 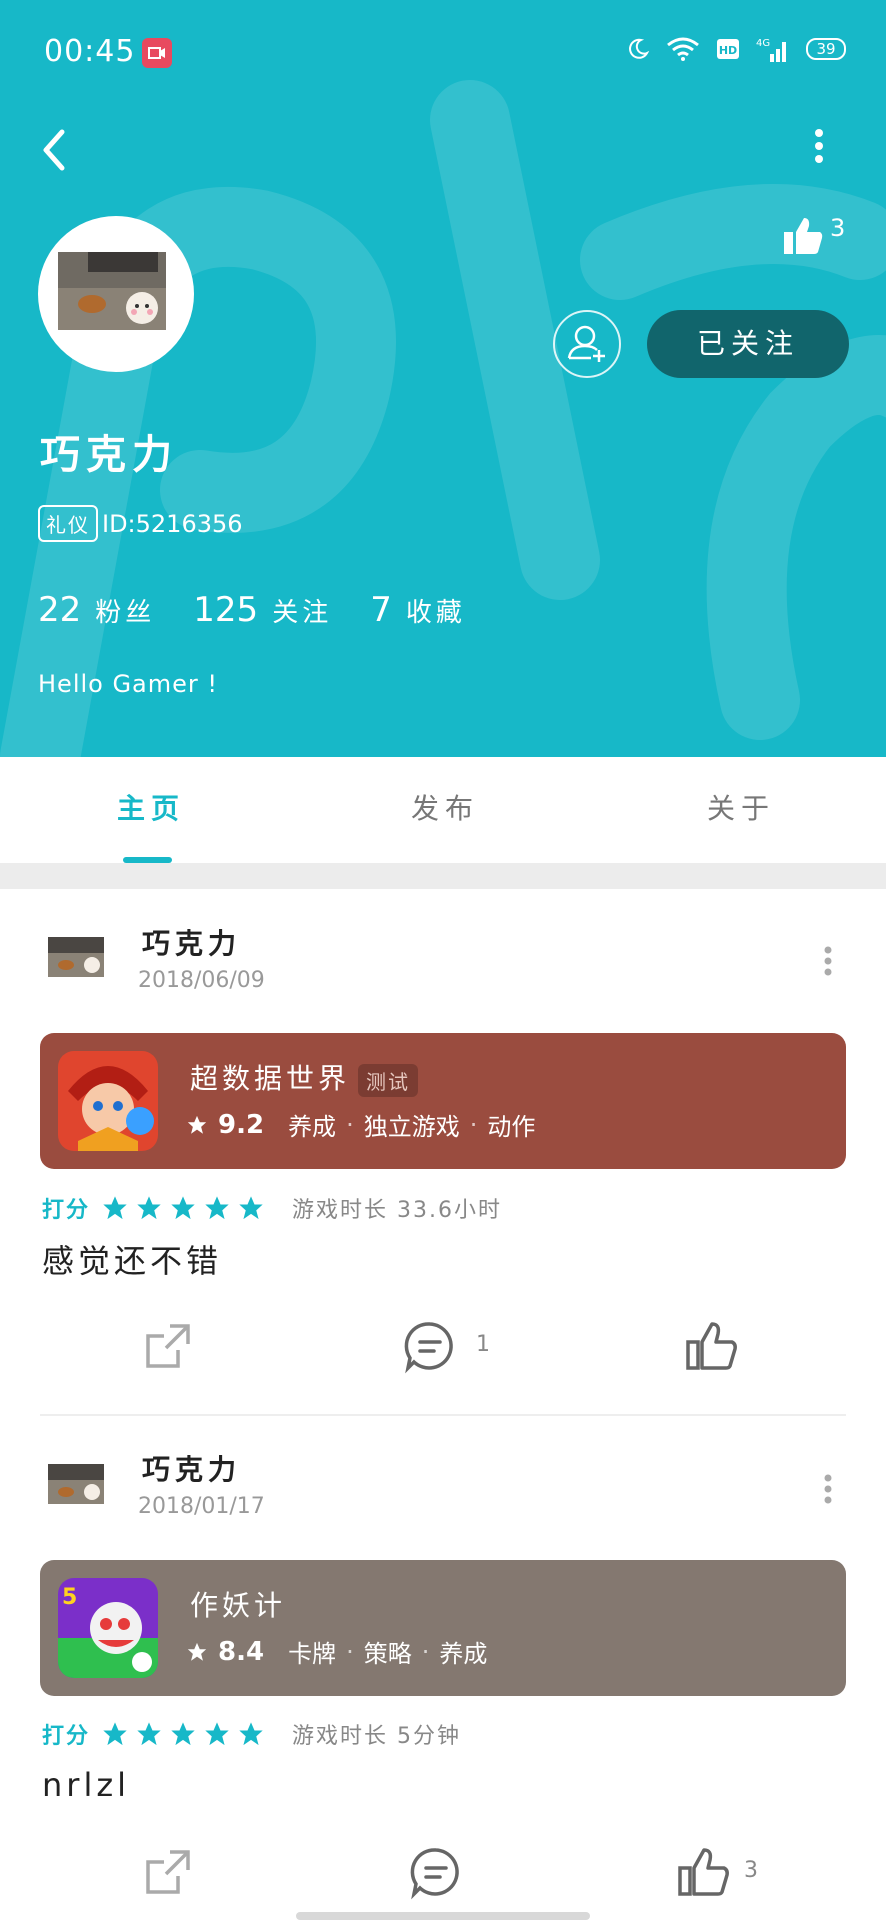 I want to click on battery-indicator: 39, so click(x=826, y=49).